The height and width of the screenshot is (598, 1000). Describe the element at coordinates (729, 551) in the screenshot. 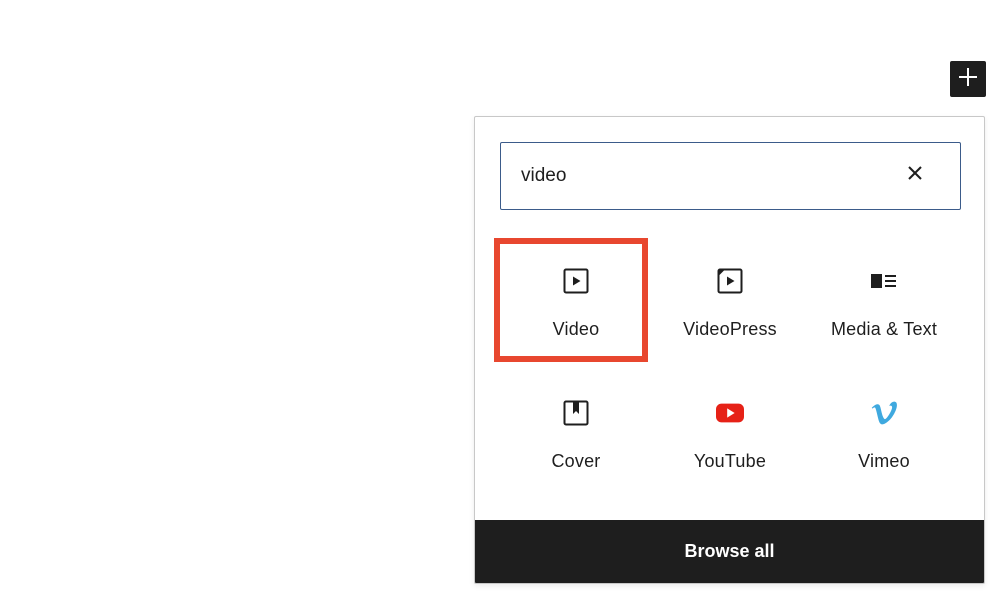

I see `browse-all-button: Browse all` at that location.